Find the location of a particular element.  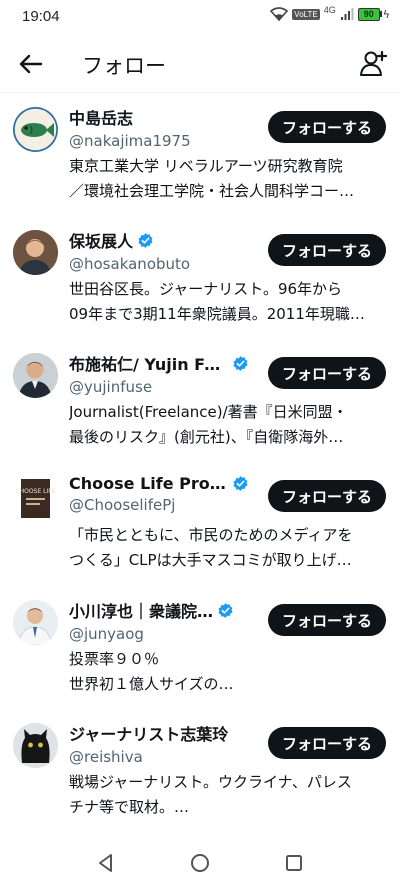

add-user-icon is located at coordinates (373, 63).